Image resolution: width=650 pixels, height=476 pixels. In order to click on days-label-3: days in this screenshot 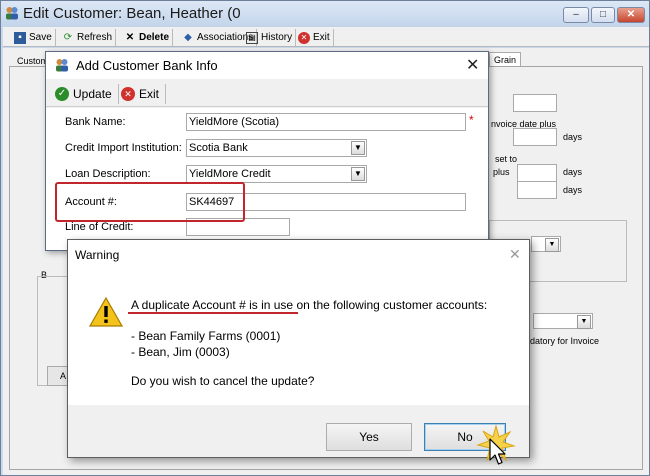, I will do `click(573, 190)`.